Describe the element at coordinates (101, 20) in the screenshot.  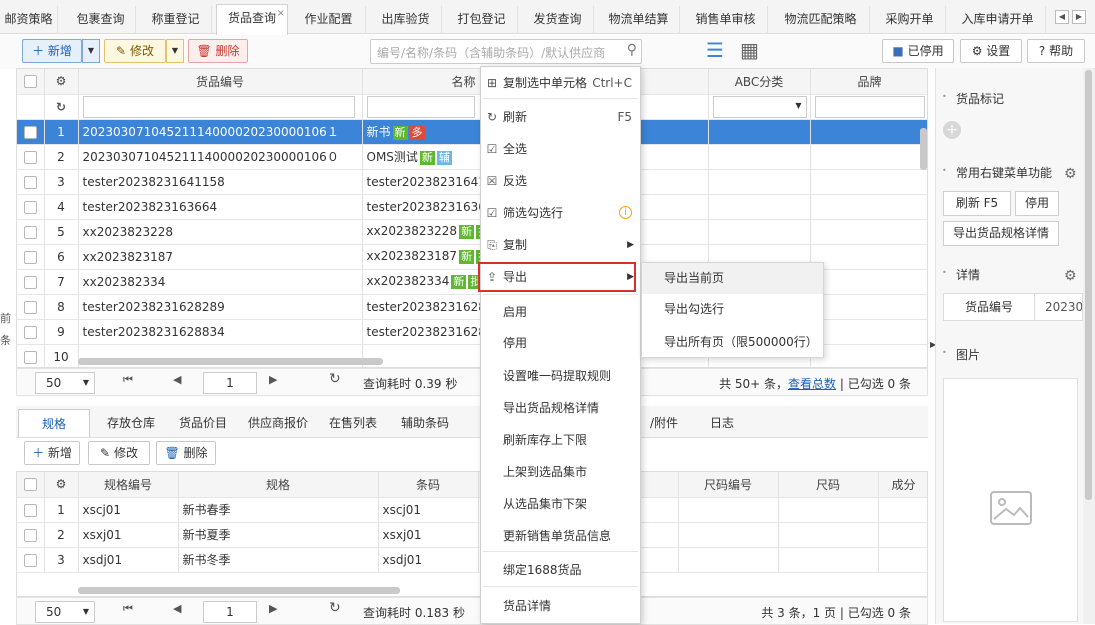
I see `tab-package-query: 包裹查询` at that location.